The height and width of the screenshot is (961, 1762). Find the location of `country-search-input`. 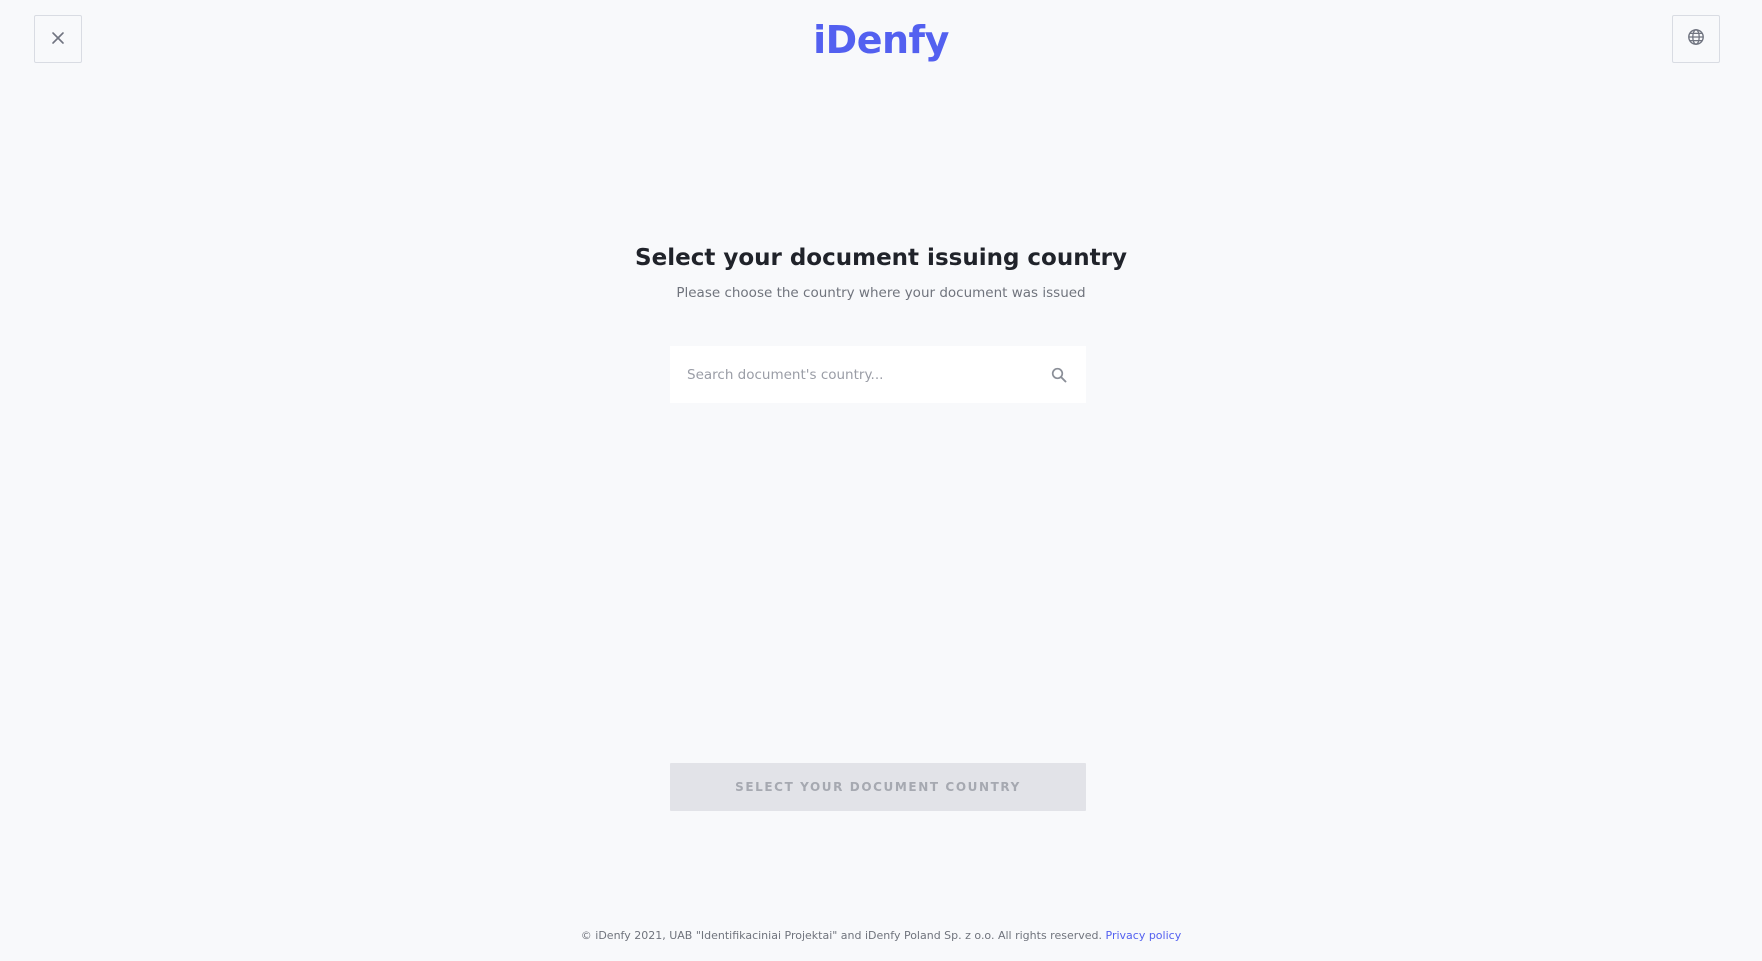

country-search-input is located at coordinates (868, 374).